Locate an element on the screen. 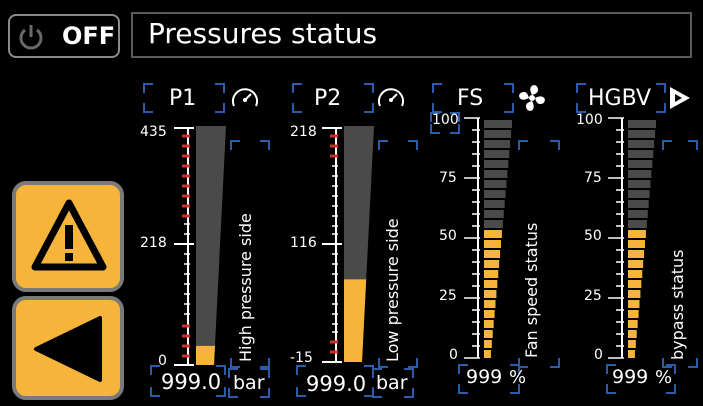 Image resolution: width=703 pixels, height=406 pixels. warning-icon is located at coordinates (69, 235).